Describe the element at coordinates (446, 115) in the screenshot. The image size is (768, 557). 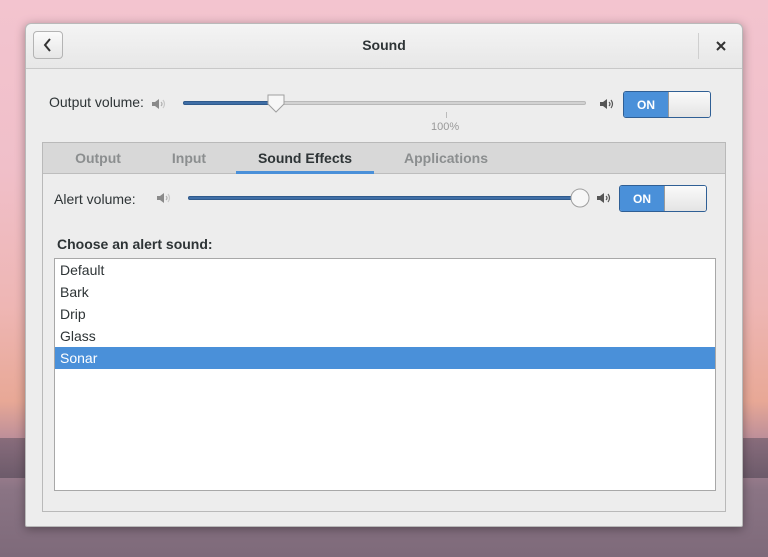
I see `volume-100-tick` at that location.